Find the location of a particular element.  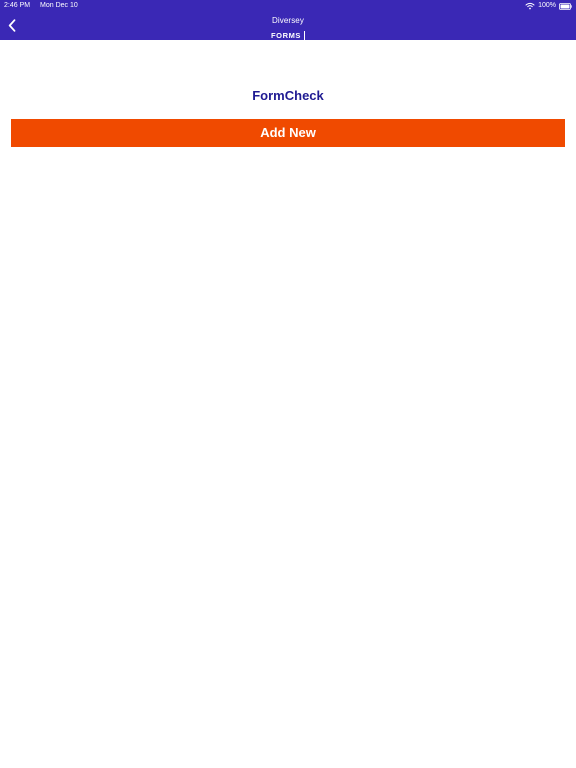

brand-logo-line-2: FORMS is located at coordinates (288, 36).